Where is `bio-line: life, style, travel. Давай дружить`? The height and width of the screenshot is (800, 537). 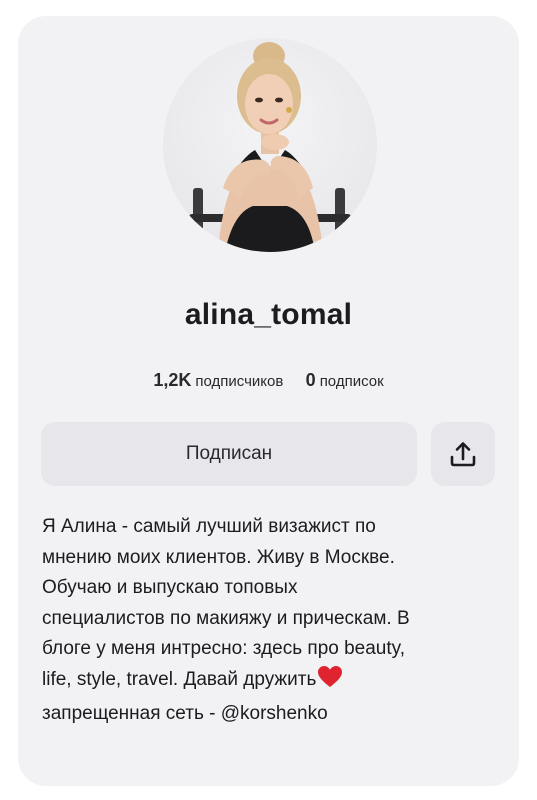
bio-line: life, style, travel. Давай дружить is located at coordinates (179, 679).